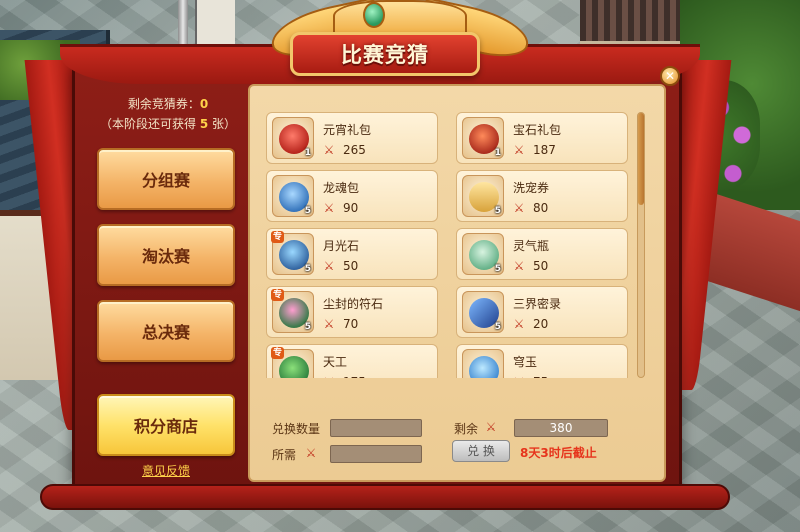 Image resolution: width=800 pixels, height=532 pixels. What do you see at coordinates (531, 246) in the screenshot?
I see `item-name: 灵气瓶` at bounding box center [531, 246].